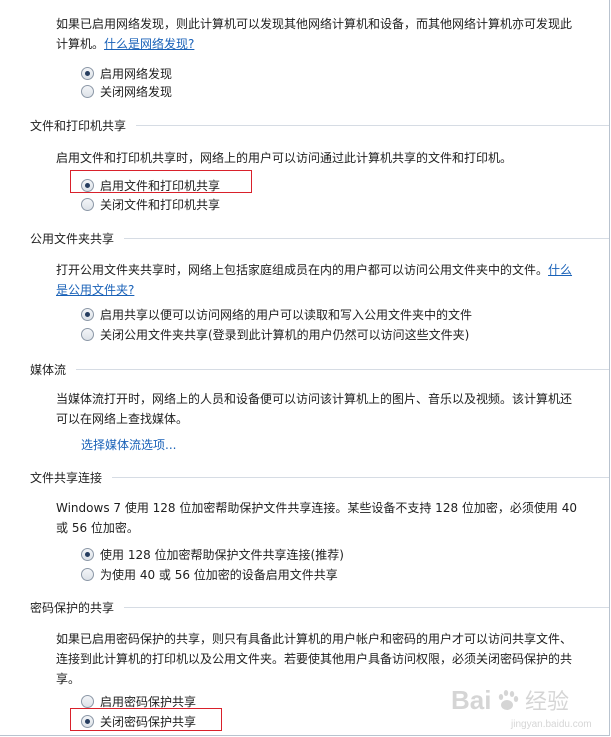 This screenshot has width=611, height=737. I want to click on what-is-public-folder-link: 什么, so click(560, 270).